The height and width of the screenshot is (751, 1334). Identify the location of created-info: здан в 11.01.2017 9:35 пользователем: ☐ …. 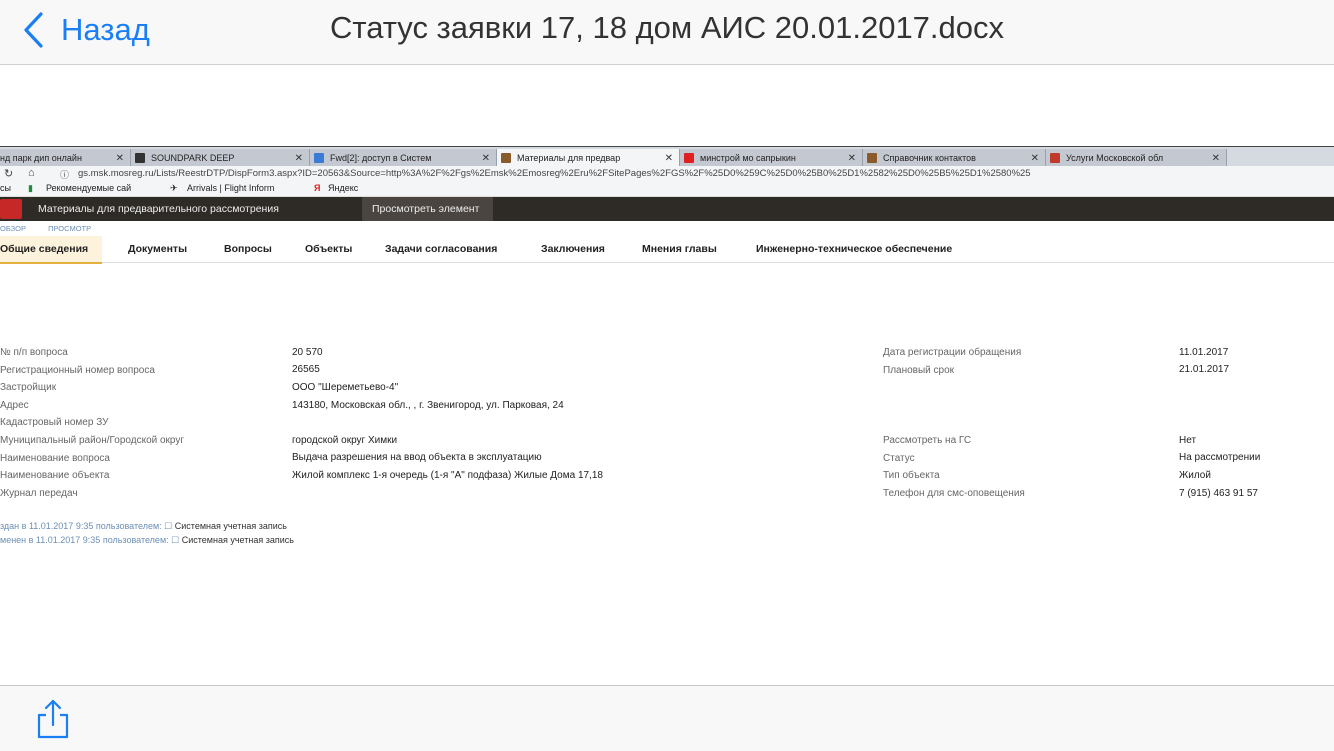
(143, 526).